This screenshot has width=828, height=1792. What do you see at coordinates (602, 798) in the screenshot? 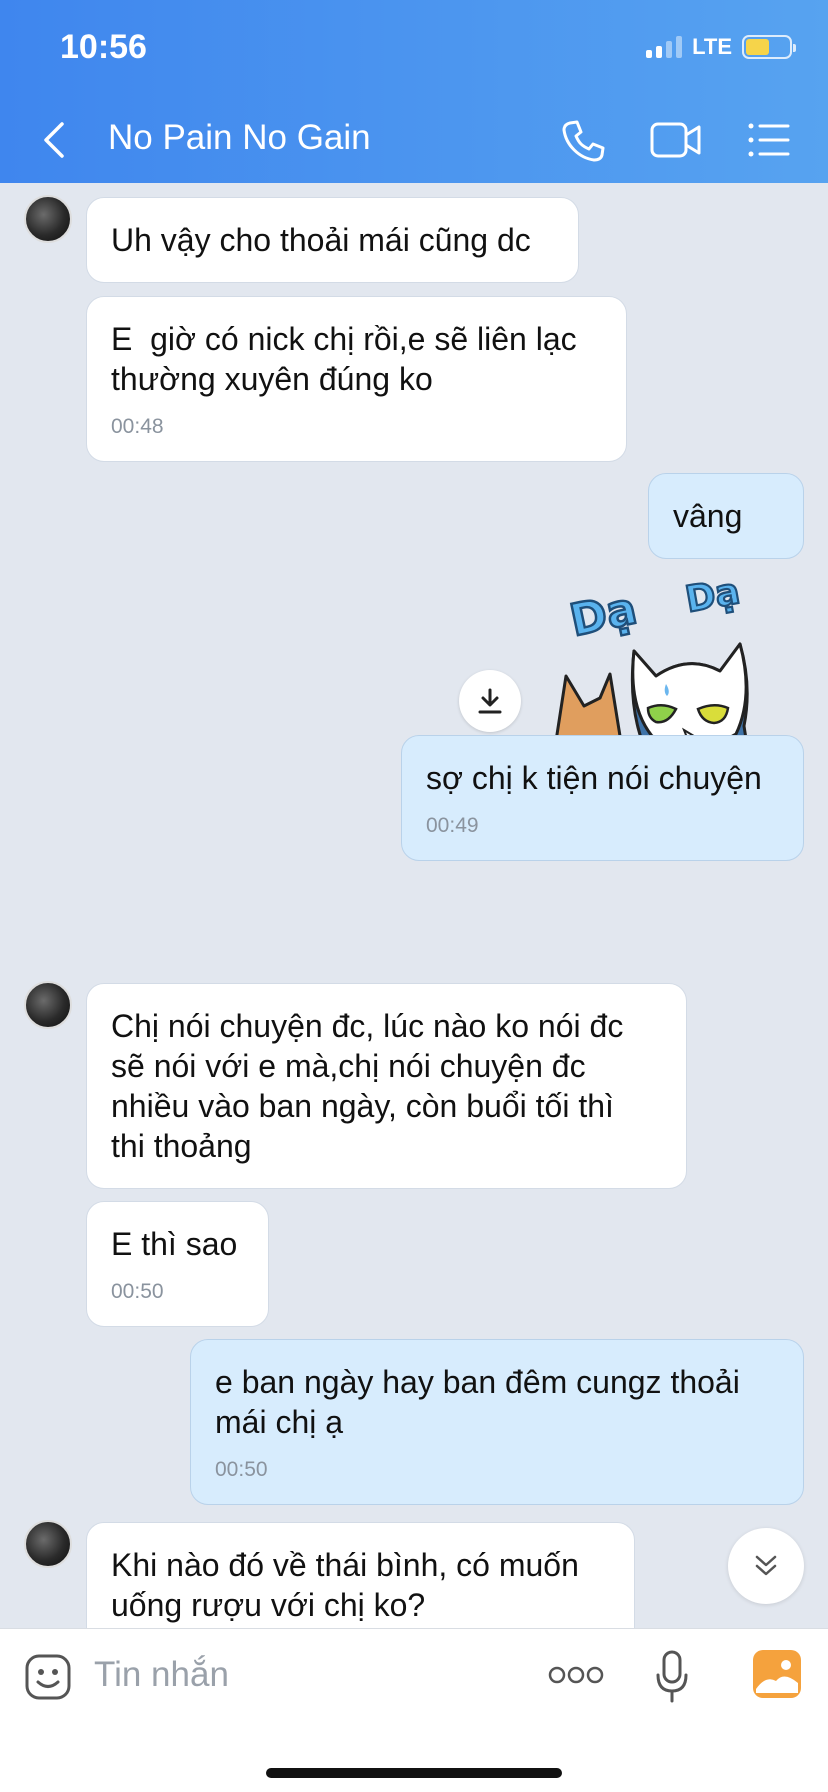
I see `message-bubble: sợ chị k tiện nói chuyện 00:49` at bounding box center [602, 798].